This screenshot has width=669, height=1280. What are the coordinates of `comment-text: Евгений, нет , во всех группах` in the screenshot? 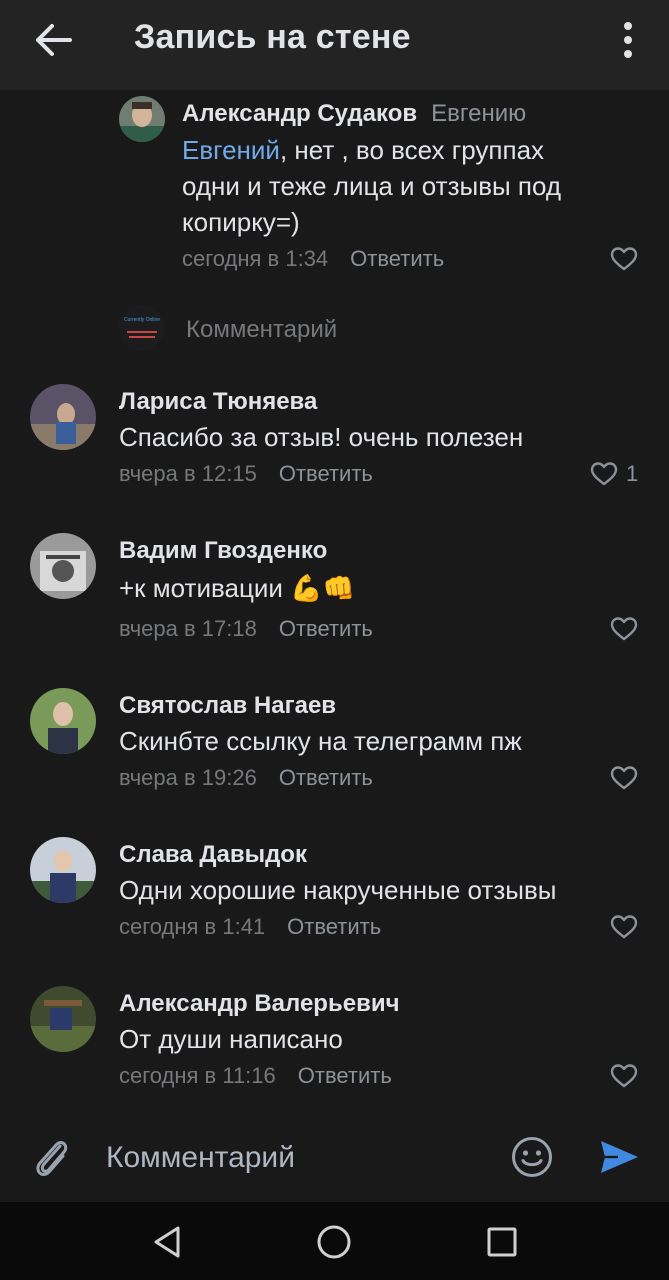 It's located at (363, 150).